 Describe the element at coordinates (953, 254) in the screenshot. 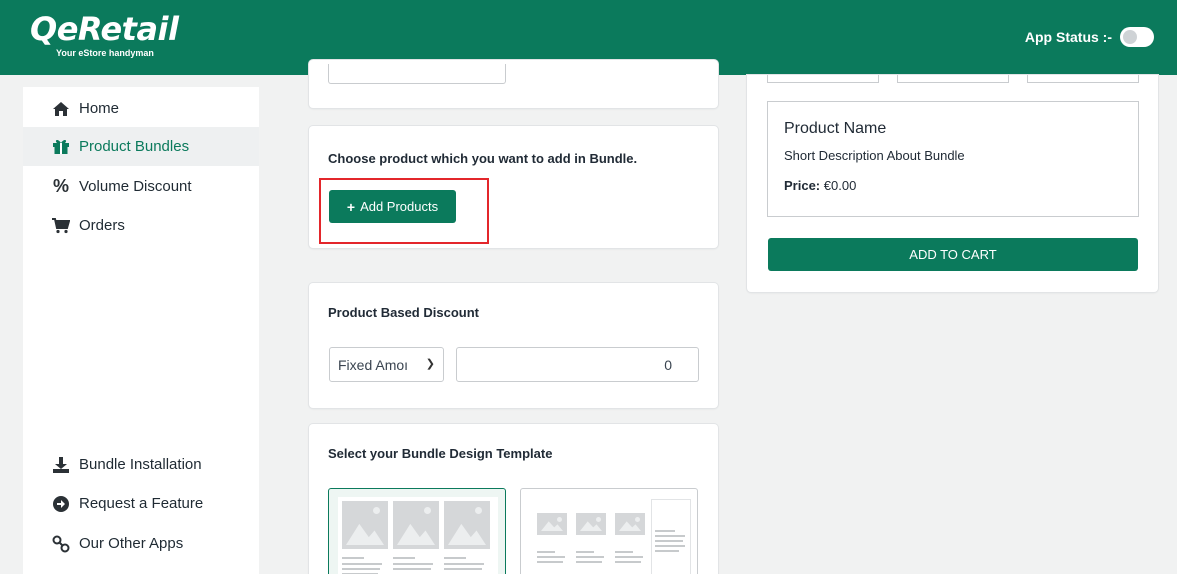

I see `add-to-cart-button: ADD TO CART` at that location.